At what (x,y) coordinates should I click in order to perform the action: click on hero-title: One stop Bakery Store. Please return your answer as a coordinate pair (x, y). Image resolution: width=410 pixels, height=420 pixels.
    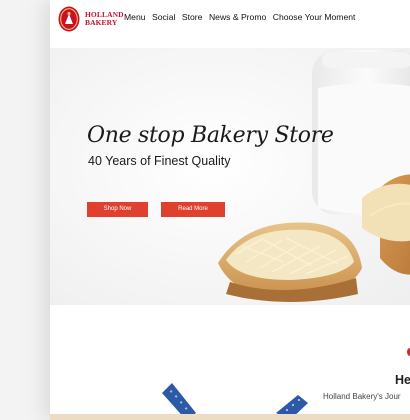
    Looking at the image, I should click on (210, 135).